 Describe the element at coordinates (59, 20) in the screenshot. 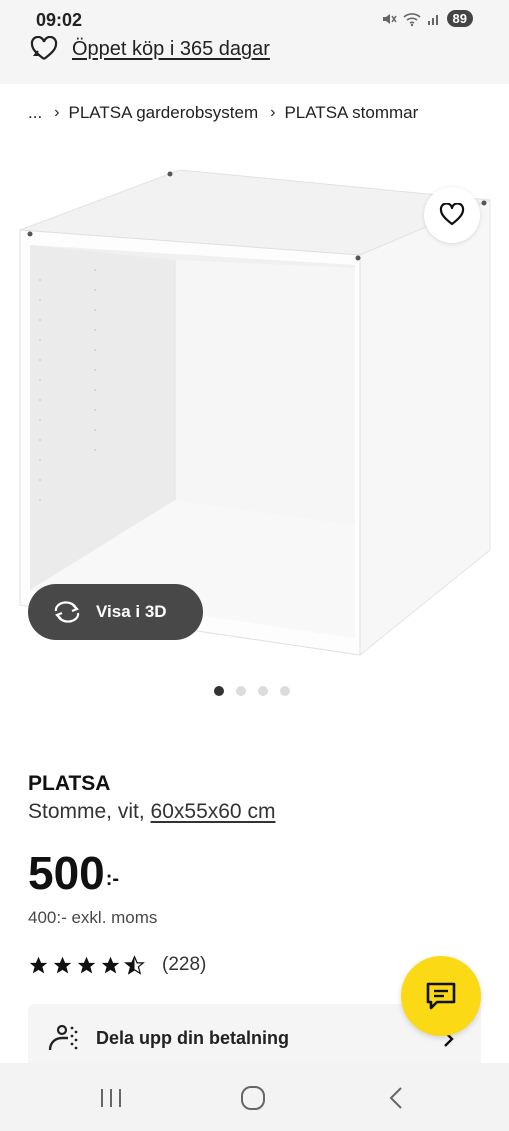

I see `status-time: 09:02` at that location.